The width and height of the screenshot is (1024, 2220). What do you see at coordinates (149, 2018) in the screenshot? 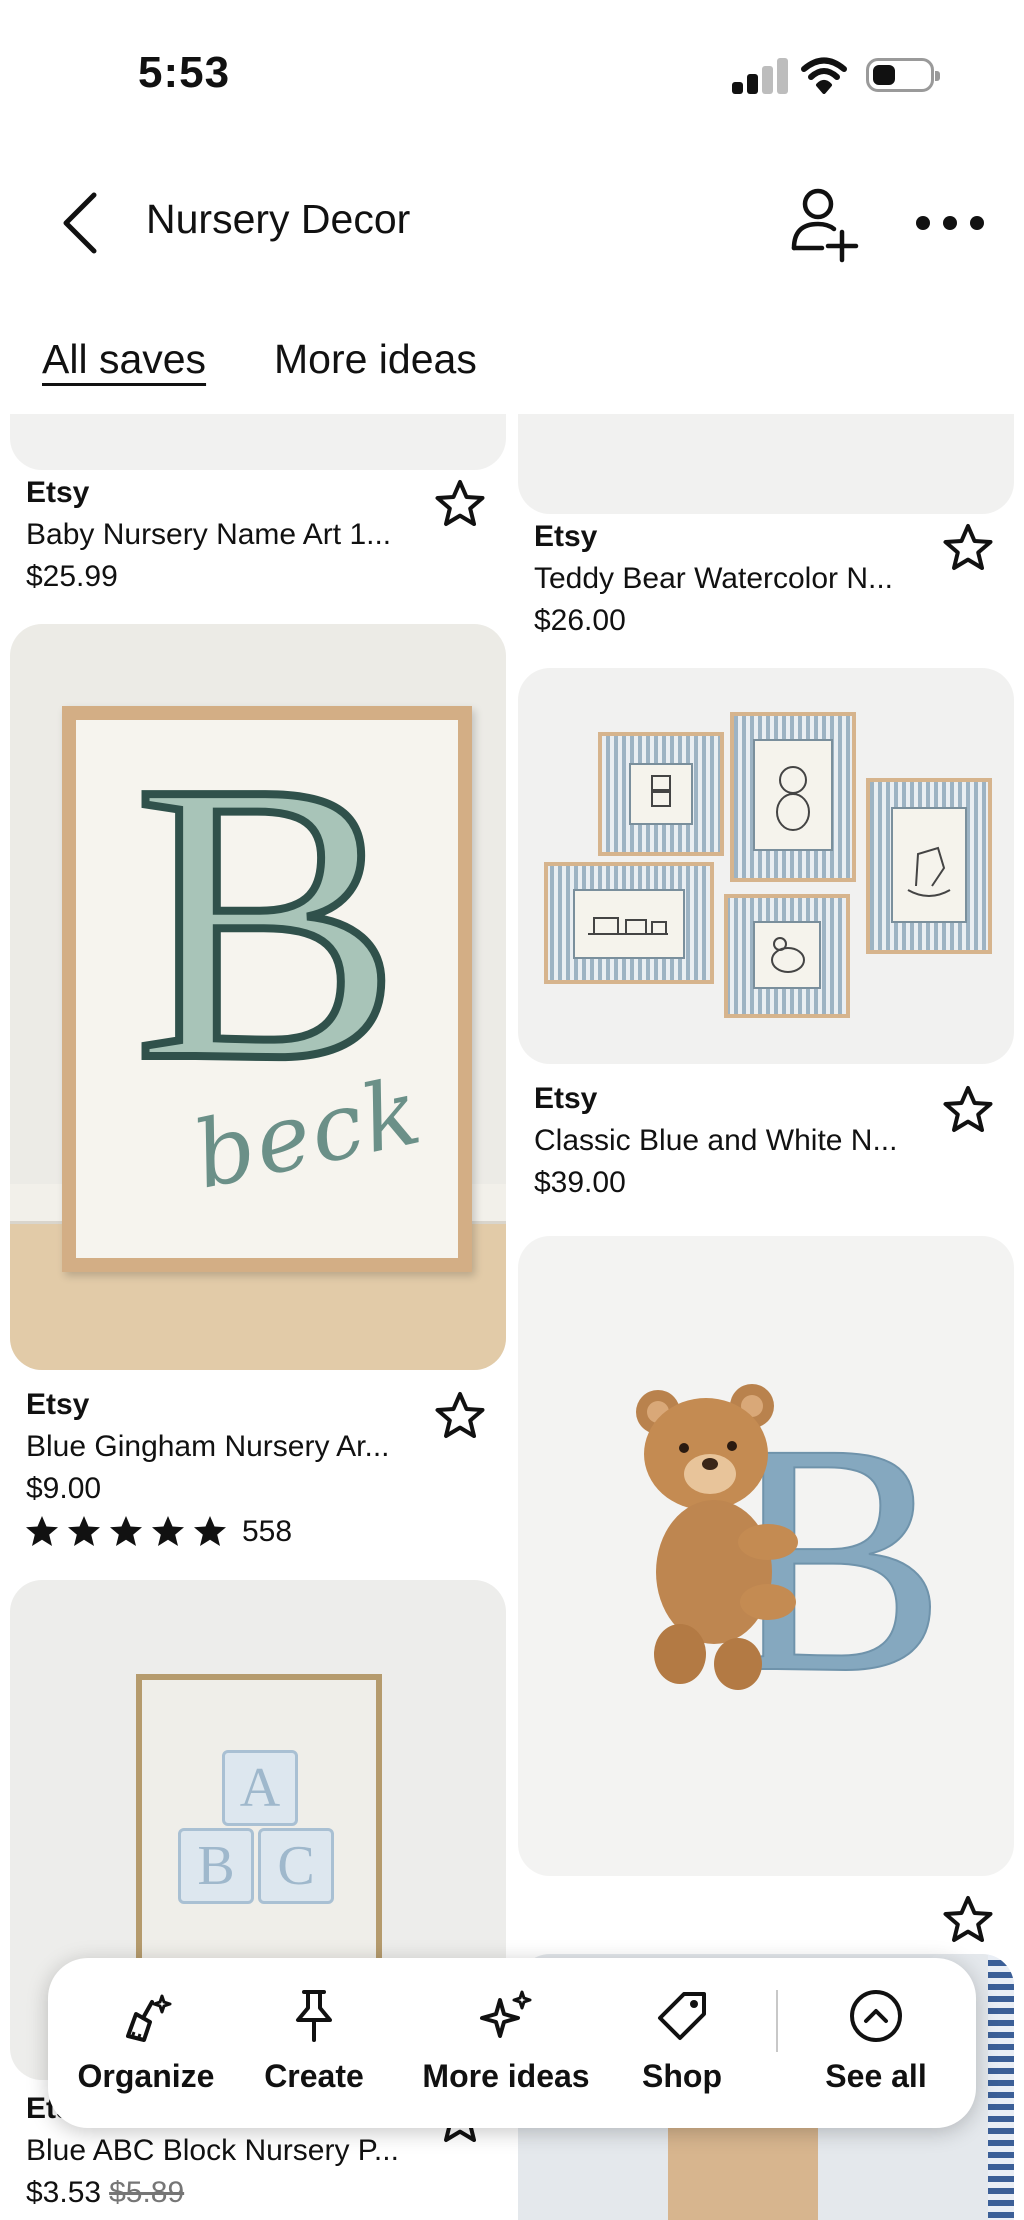
I see `broom-sparkle-icon` at bounding box center [149, 2018].